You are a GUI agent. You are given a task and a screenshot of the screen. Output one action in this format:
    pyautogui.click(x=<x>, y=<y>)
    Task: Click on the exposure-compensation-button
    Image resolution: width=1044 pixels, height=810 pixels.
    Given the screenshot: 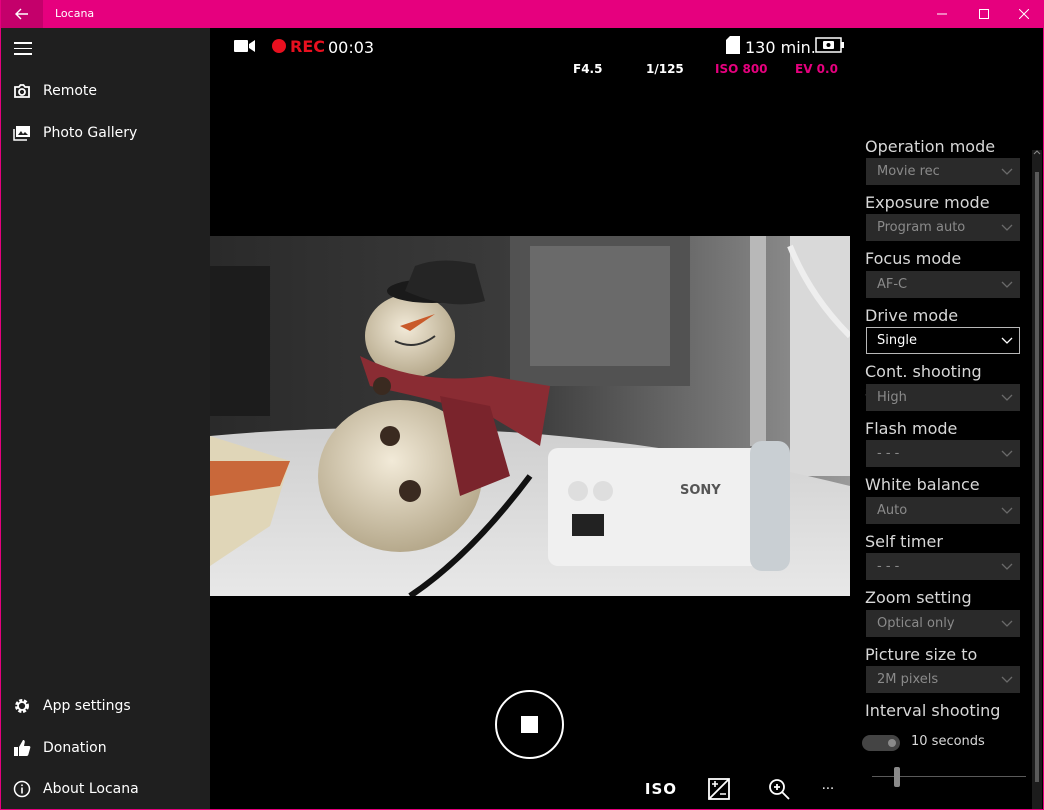 What is the action you would take?
    pyautogui.click(x=719, y=789)
    